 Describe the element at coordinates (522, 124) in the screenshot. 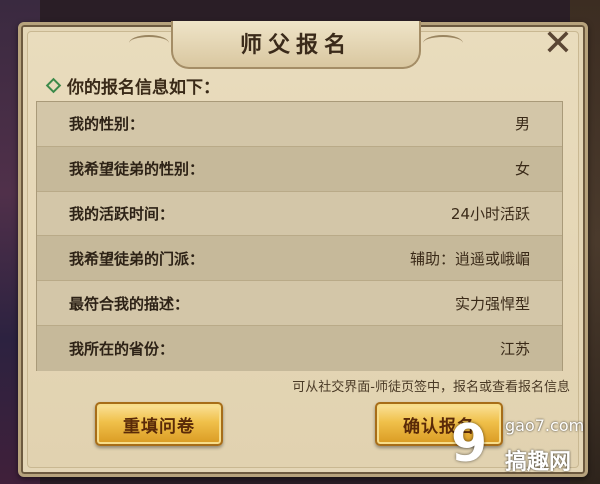

I see `row-value: 男` at that location.